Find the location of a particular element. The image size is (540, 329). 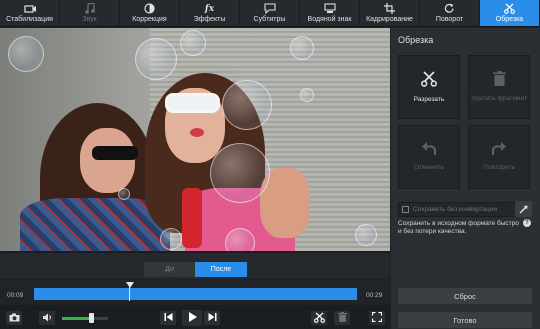

split-tool-button: Разрезать is located at coordinates (429, 87).